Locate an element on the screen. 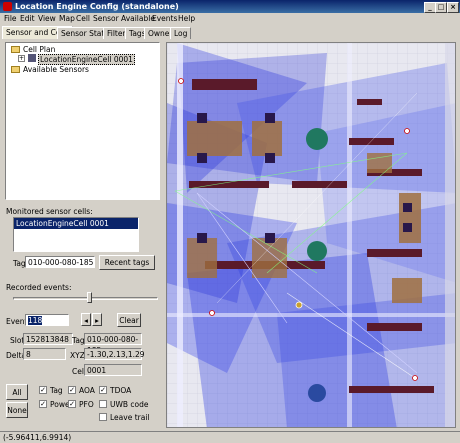 Image resolution: width=460 pixels, height=443 pixels. menu-file: File is located at coordinates (10, 18).